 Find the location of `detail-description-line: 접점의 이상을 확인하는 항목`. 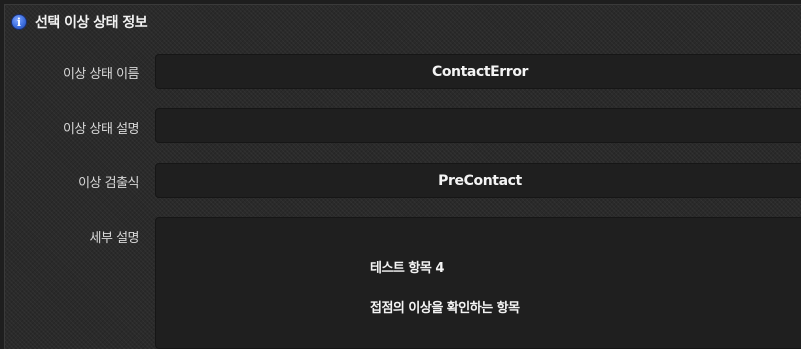

detail-description-line: 접점의 이상을 확인하는 항목 is located at coordinates (445, 308).